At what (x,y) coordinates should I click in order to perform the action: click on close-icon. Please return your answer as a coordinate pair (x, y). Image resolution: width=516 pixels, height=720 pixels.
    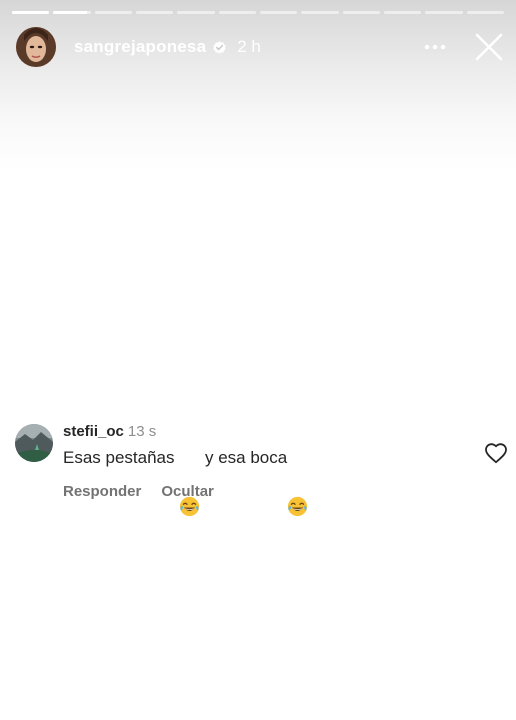
    Looking at the image, I should click on (489, 47).